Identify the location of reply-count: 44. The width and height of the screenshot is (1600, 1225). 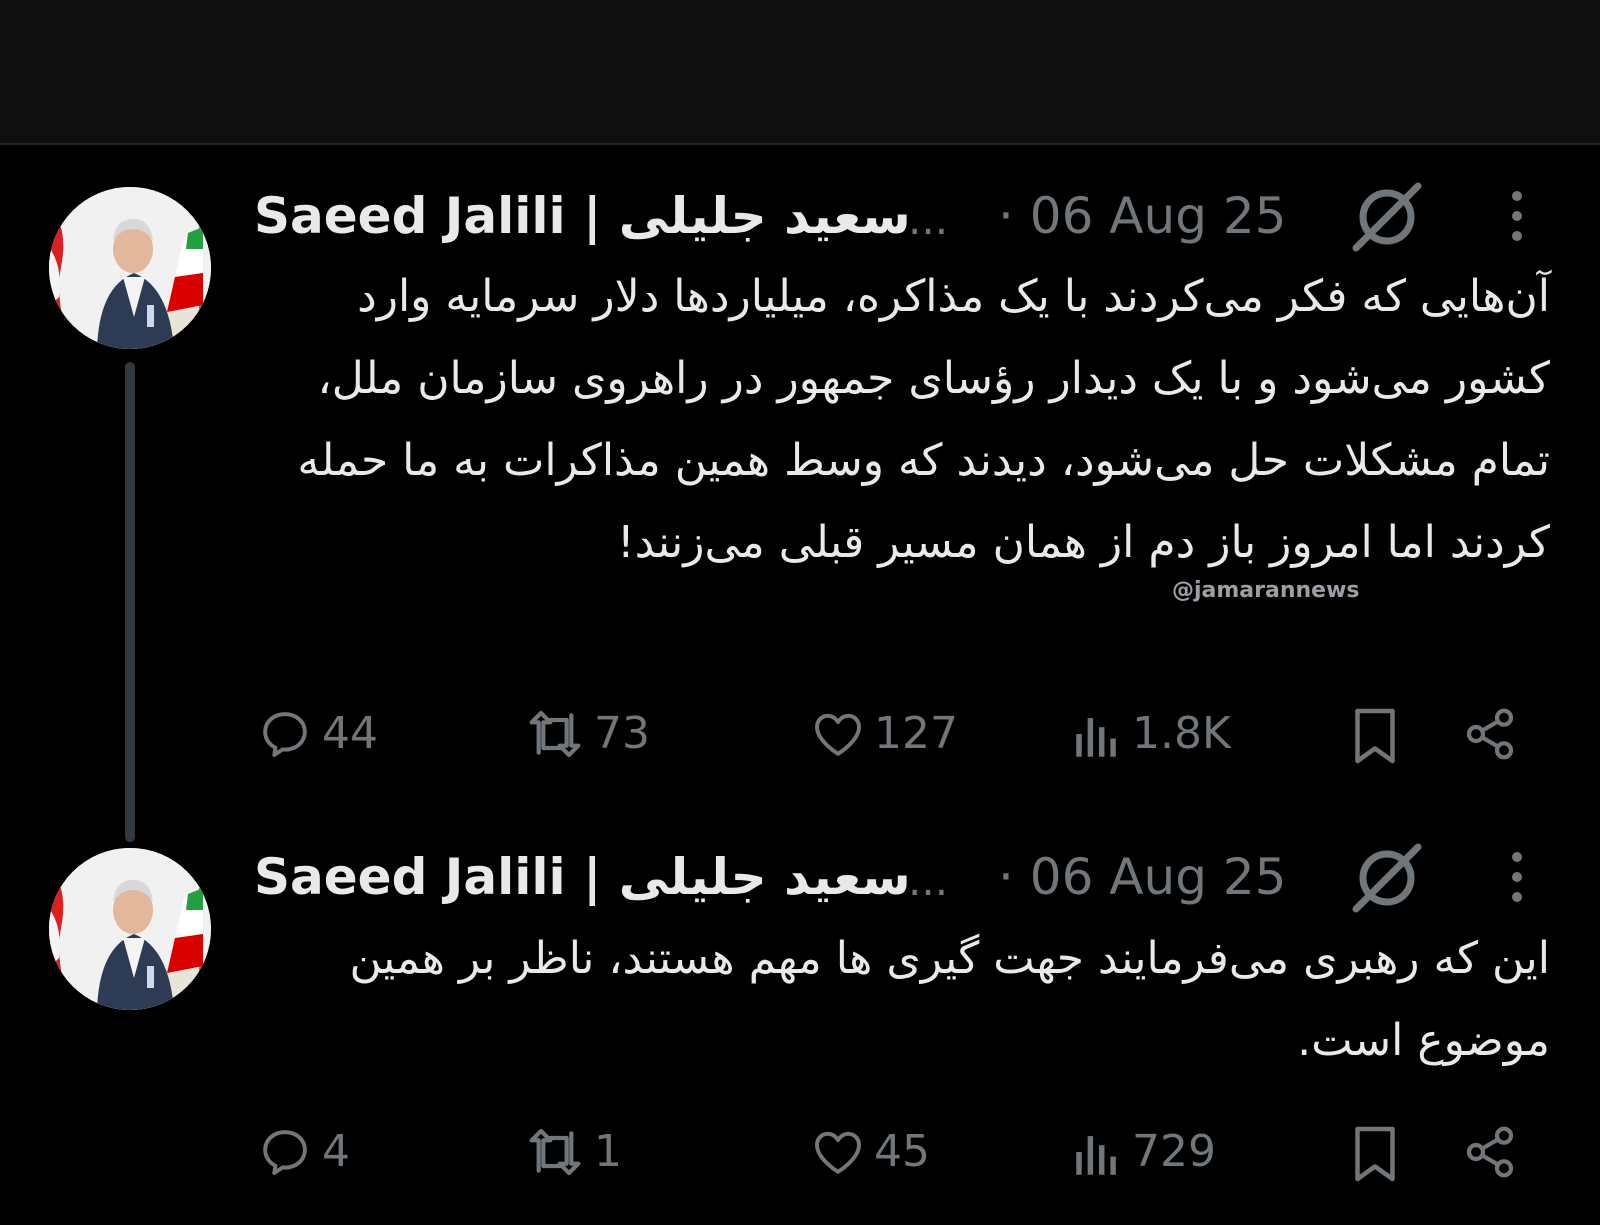
(350, 733).